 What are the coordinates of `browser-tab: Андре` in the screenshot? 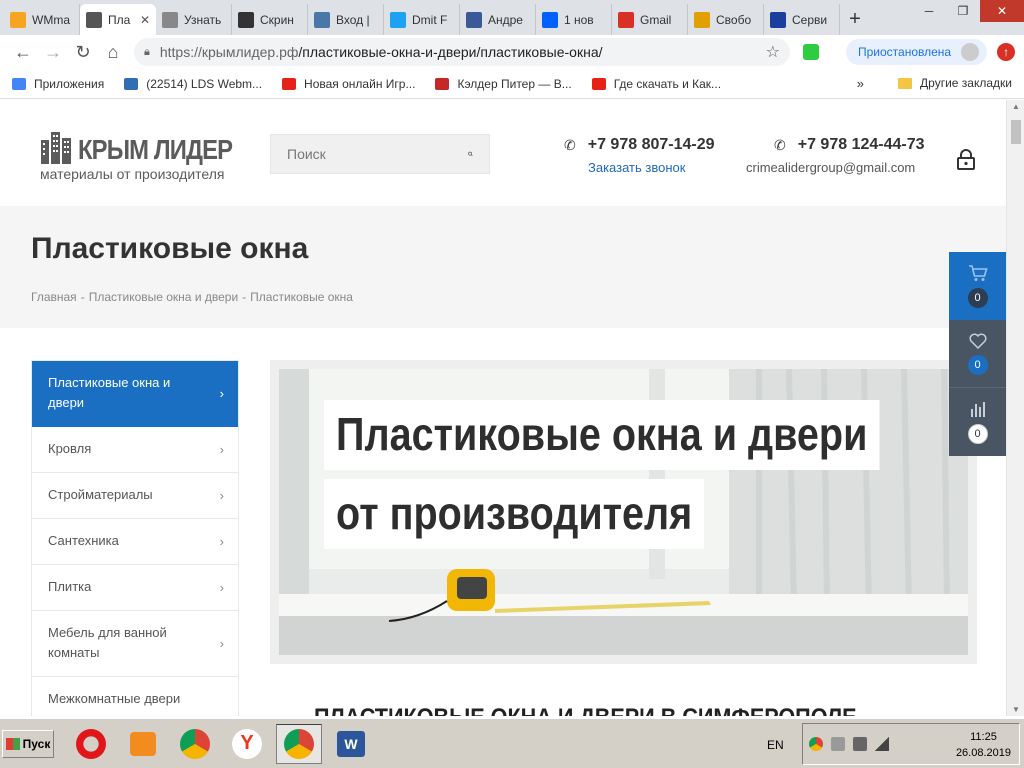 It's located at (498, 19).